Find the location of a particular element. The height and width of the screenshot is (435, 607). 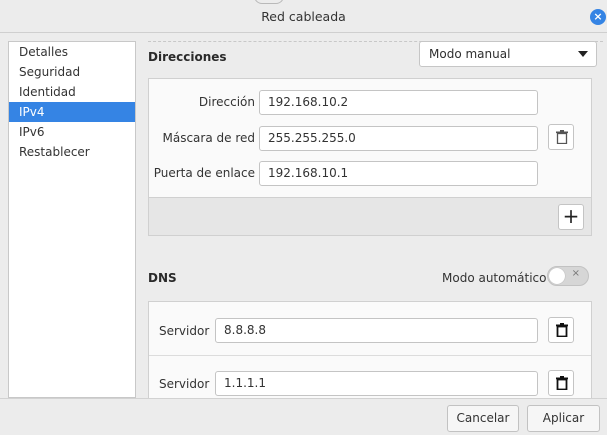

delete-address-button is located at coordinates (561, 137).